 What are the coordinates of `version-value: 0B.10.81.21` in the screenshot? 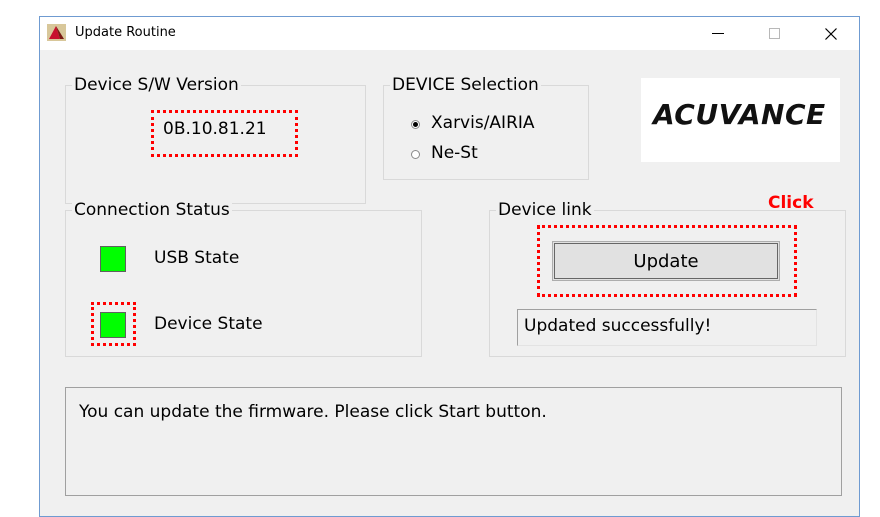 It's located at (215, 129).